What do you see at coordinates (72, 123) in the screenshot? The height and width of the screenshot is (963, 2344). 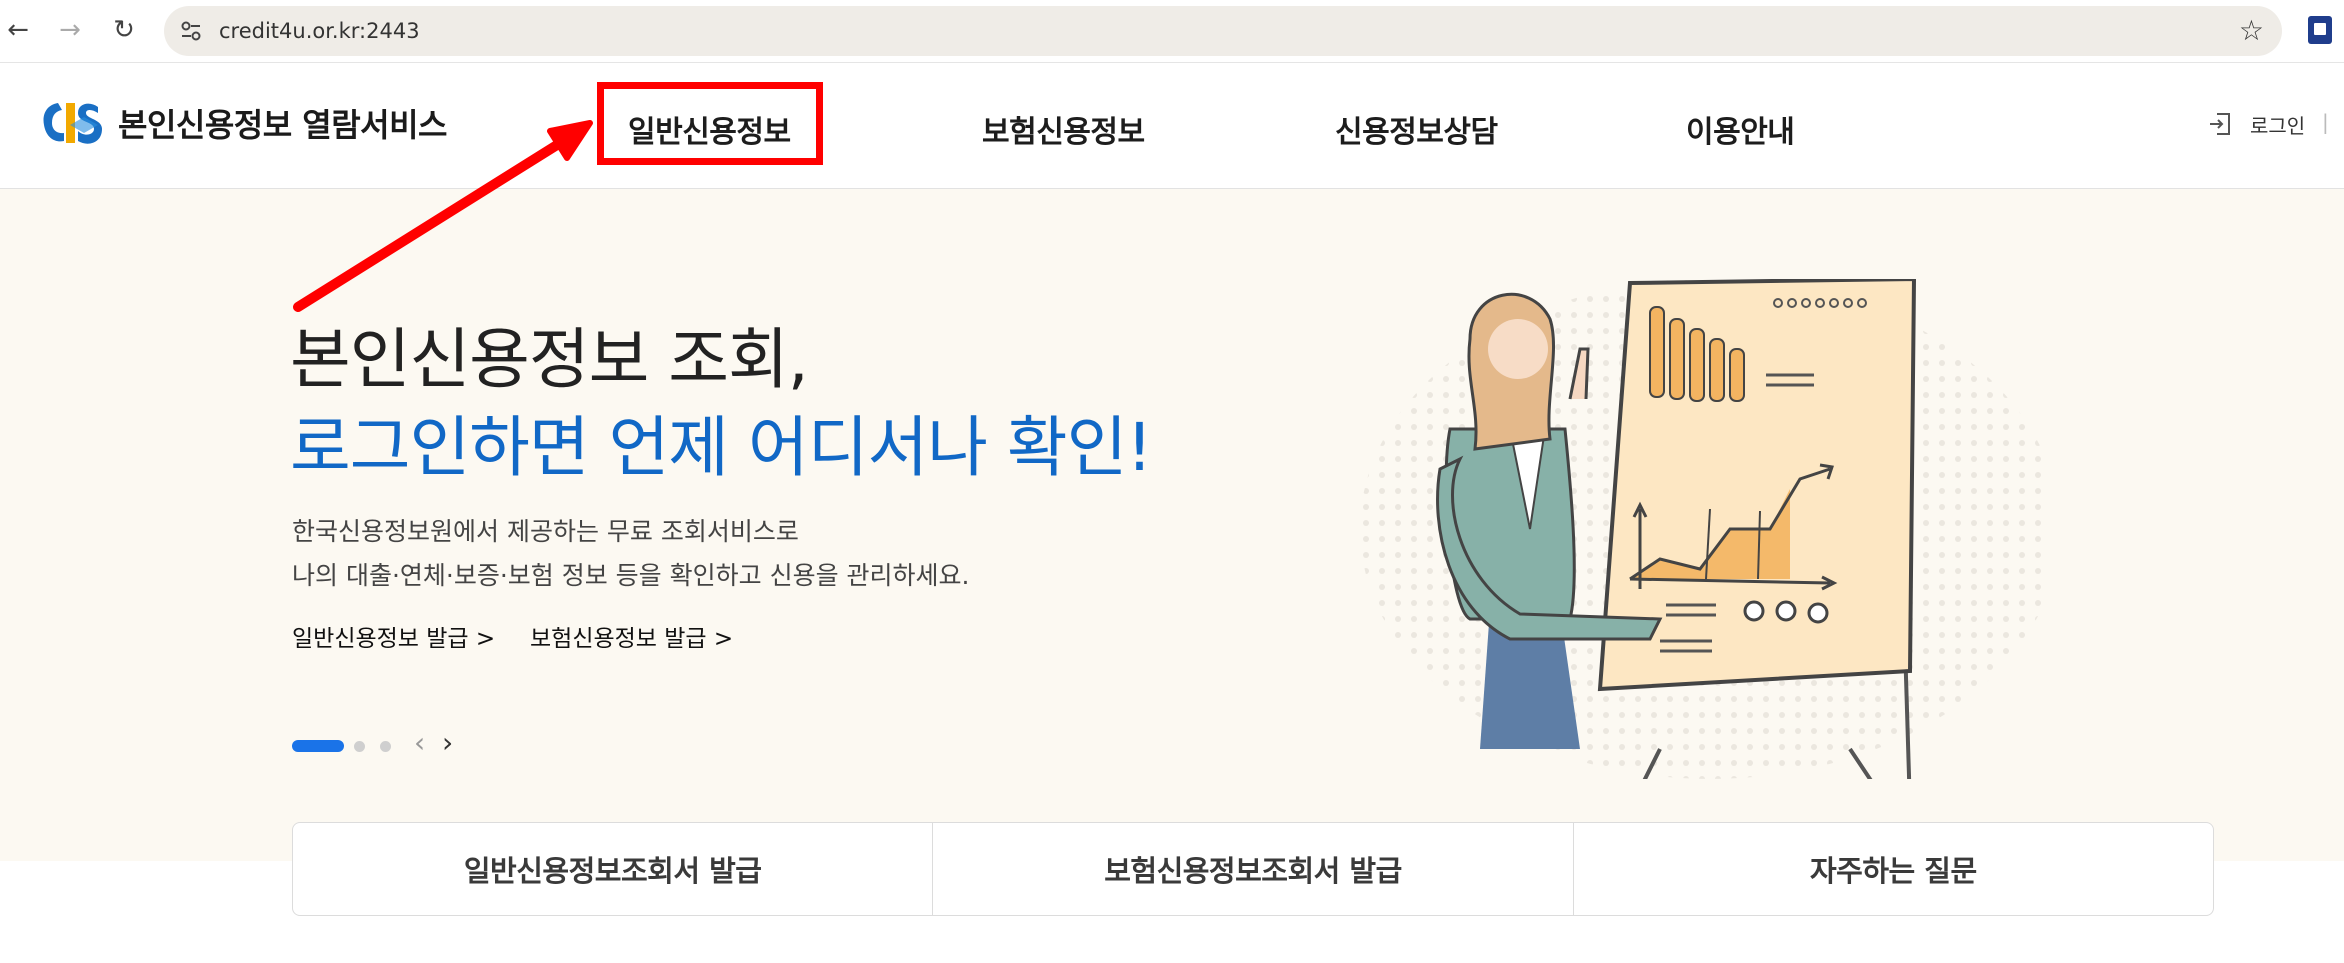 I see `cis-logo-icon` at bounding box center [72, 123].